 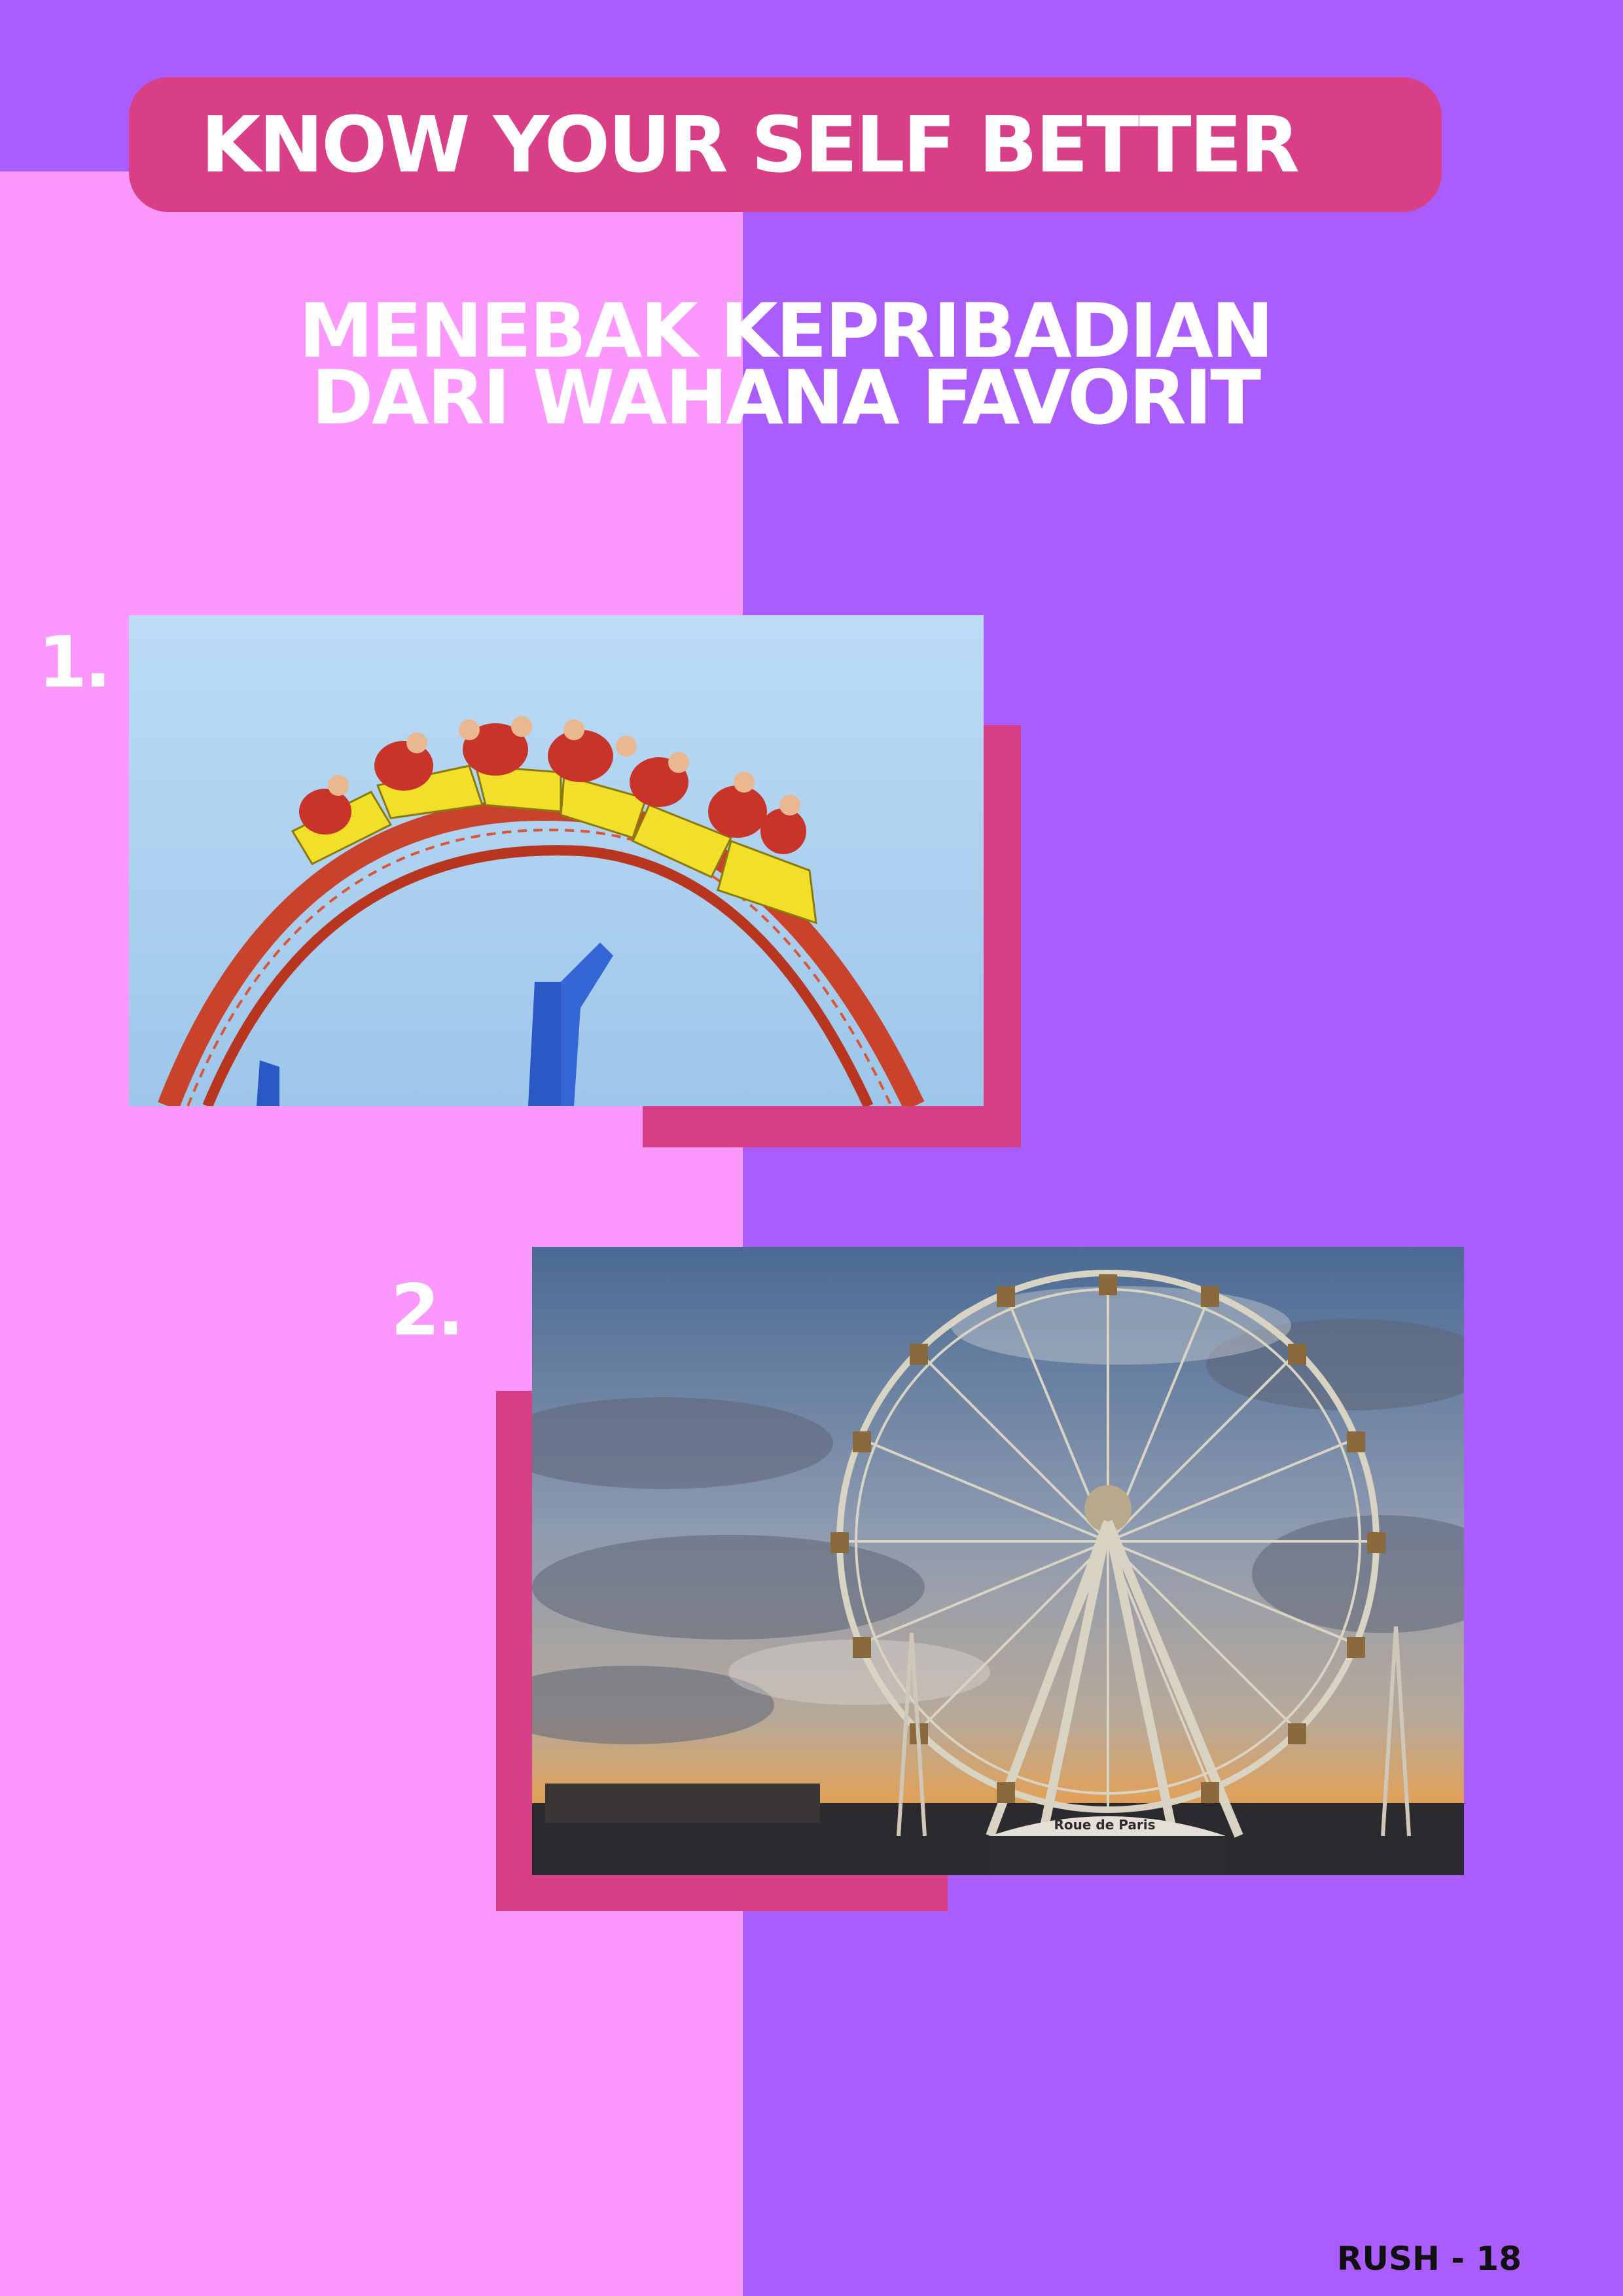 I want to click on wheel-sign-text: Roue de Paris, so click(x=1105, y=1825).